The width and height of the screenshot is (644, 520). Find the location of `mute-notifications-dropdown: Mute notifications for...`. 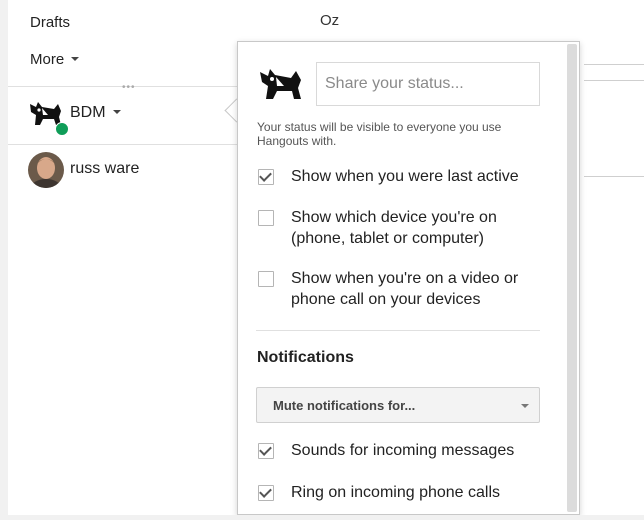

mute-notifications-dropdown: Mute notifications for... is located at coordinates (398, 405).